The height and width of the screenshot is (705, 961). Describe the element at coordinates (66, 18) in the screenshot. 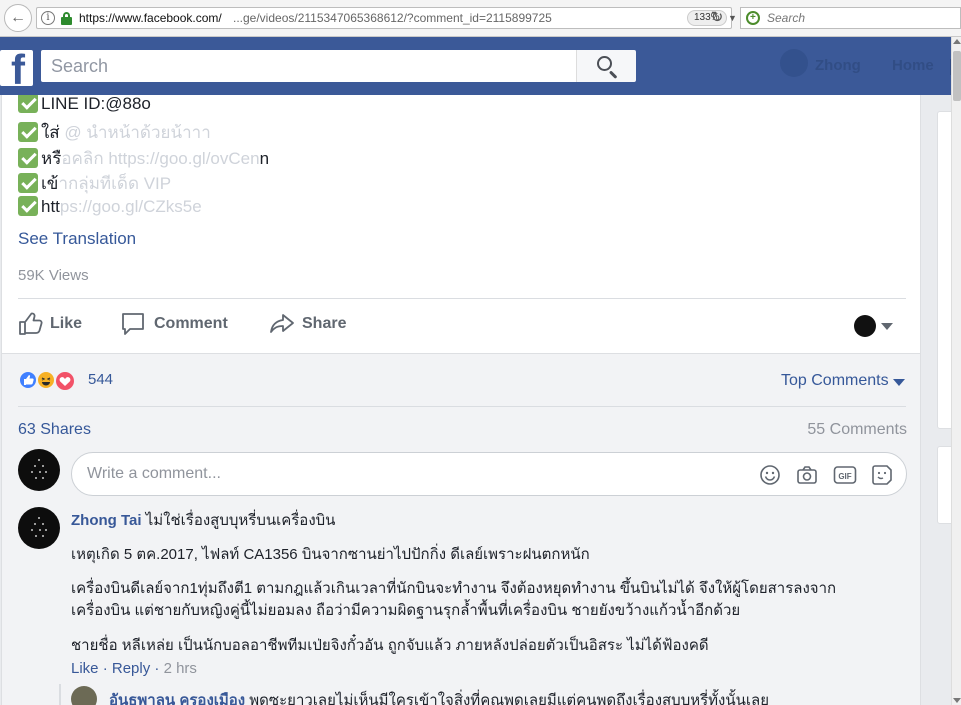

I see `lock-icon` at that location.